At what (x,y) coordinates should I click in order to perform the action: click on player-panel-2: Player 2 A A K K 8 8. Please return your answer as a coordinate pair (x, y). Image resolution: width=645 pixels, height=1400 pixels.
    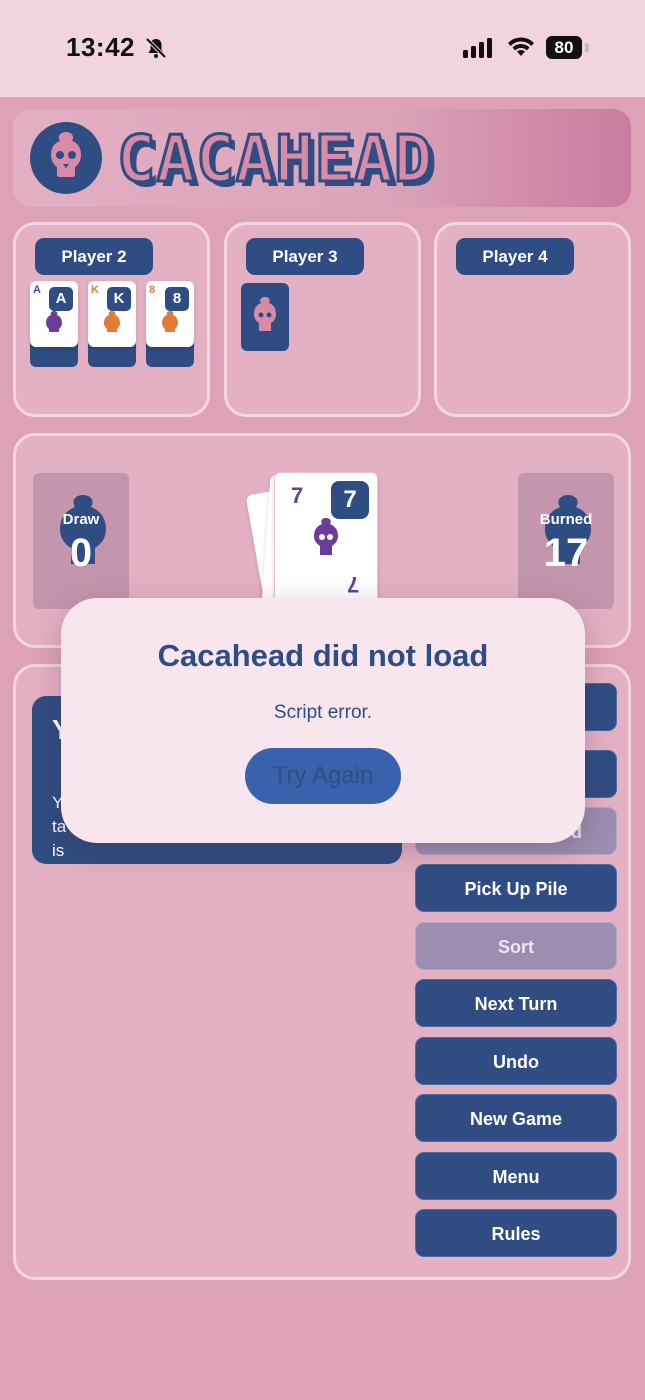
    Looking at the image, I should click on (111, 319).